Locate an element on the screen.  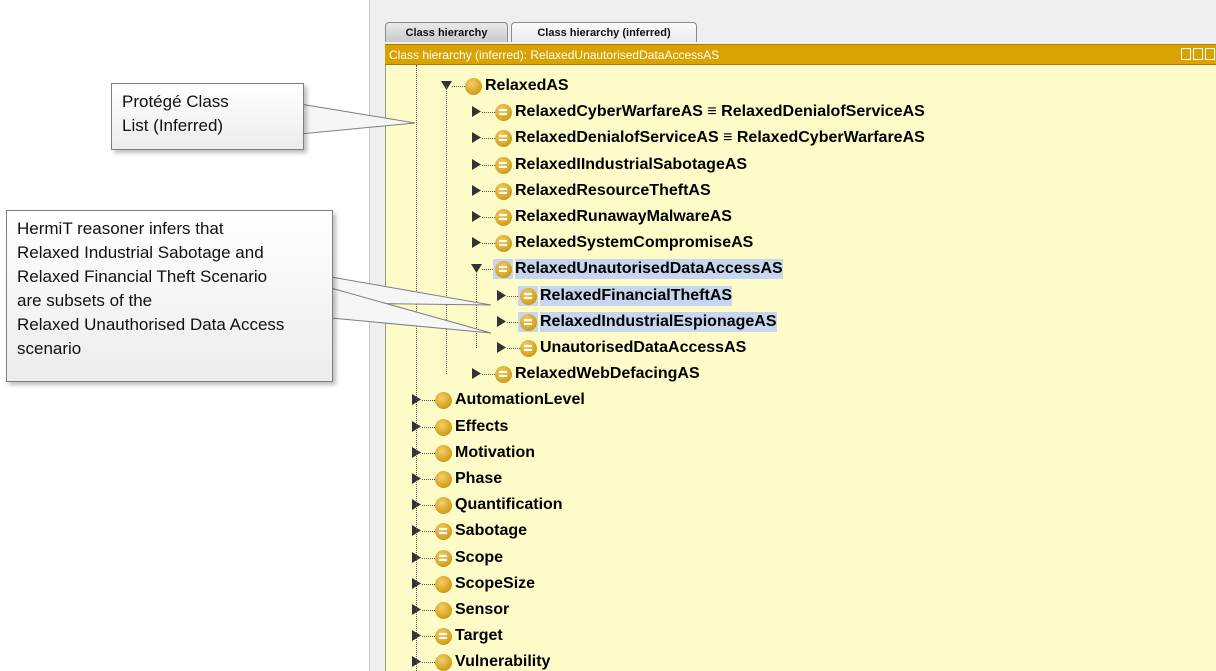
callout-line: HermiT reasoner infers that is located at coordinates (120, 228).